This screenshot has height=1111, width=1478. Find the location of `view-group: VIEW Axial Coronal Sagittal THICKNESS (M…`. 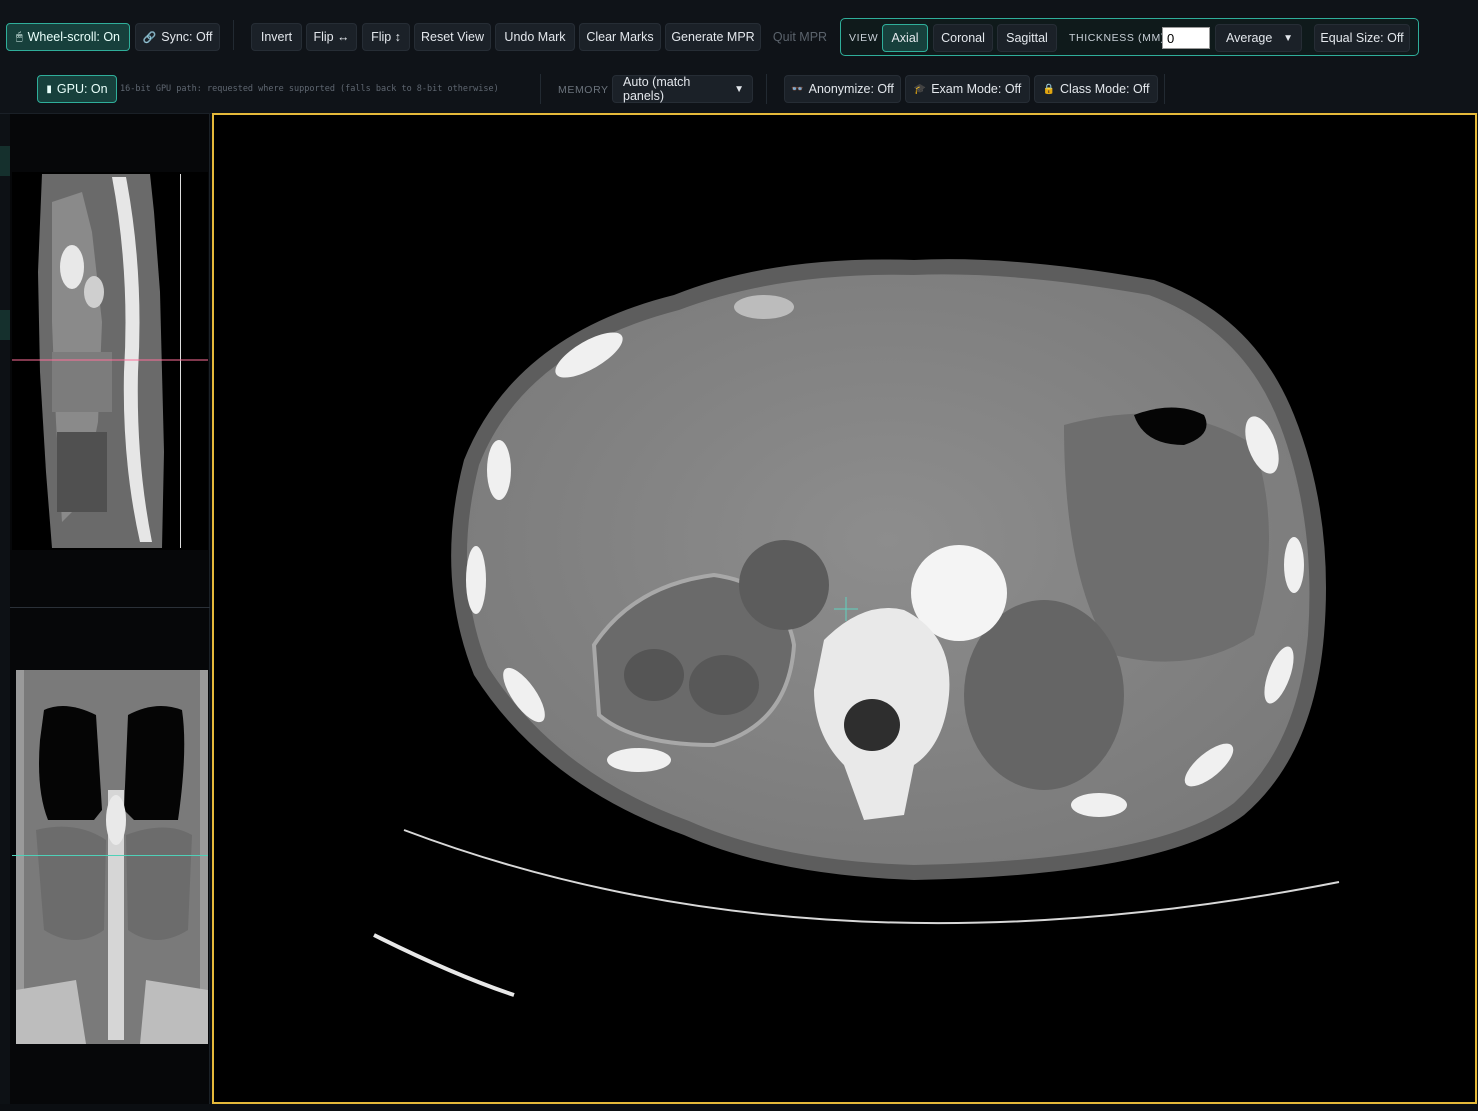

view-group: VIEW Axial Coronal Sagittal THICKNESS (M… is located at coordinates (1129, 37).